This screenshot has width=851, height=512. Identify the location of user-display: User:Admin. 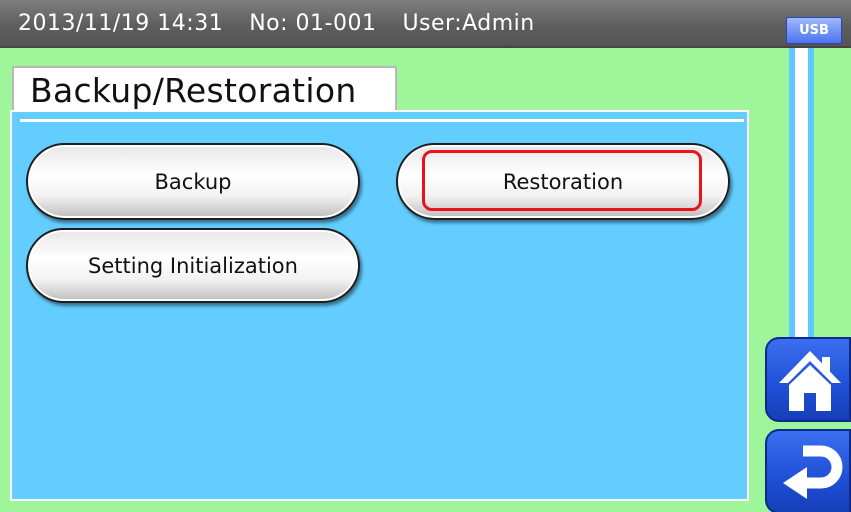
(468, 23).